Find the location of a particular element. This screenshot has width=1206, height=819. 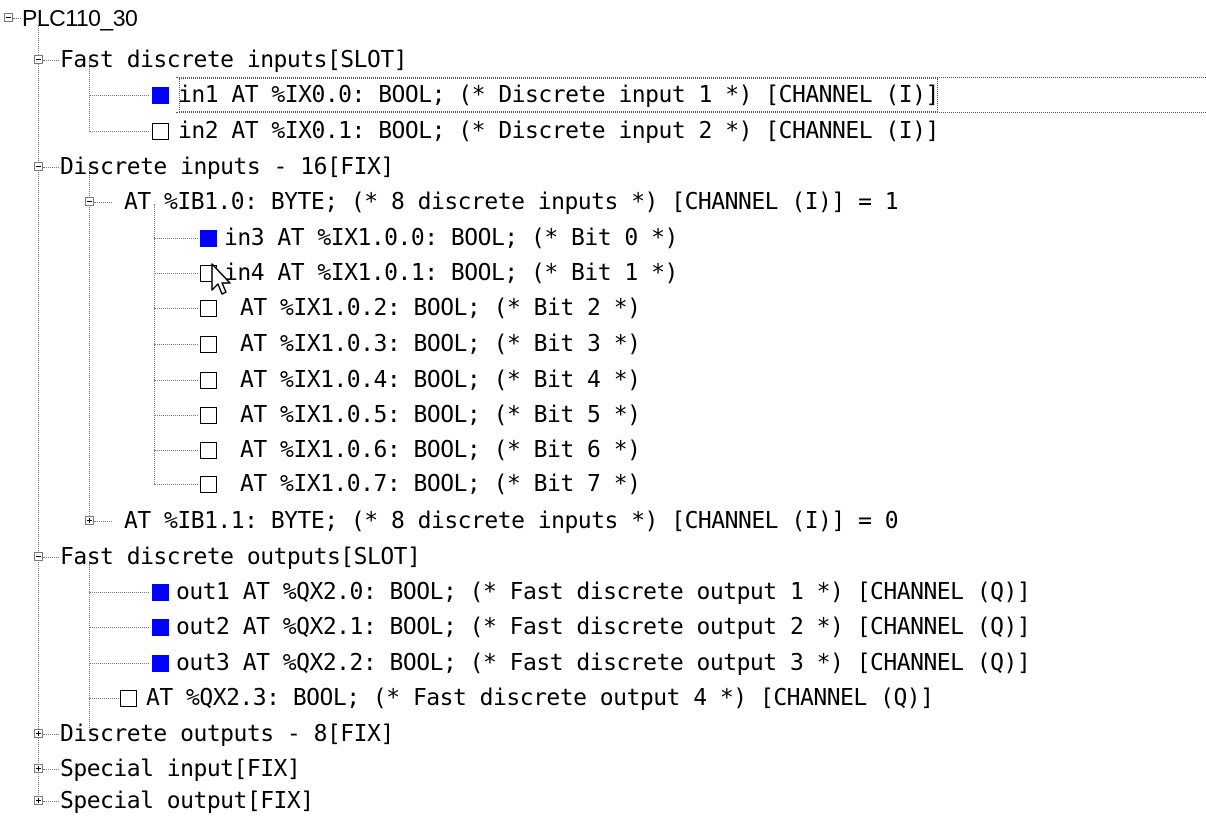

tree-leaf-bit5: AT %IX1.0.5: BOOL; (* Bit 5 *) is located at coordinates (603, 415).